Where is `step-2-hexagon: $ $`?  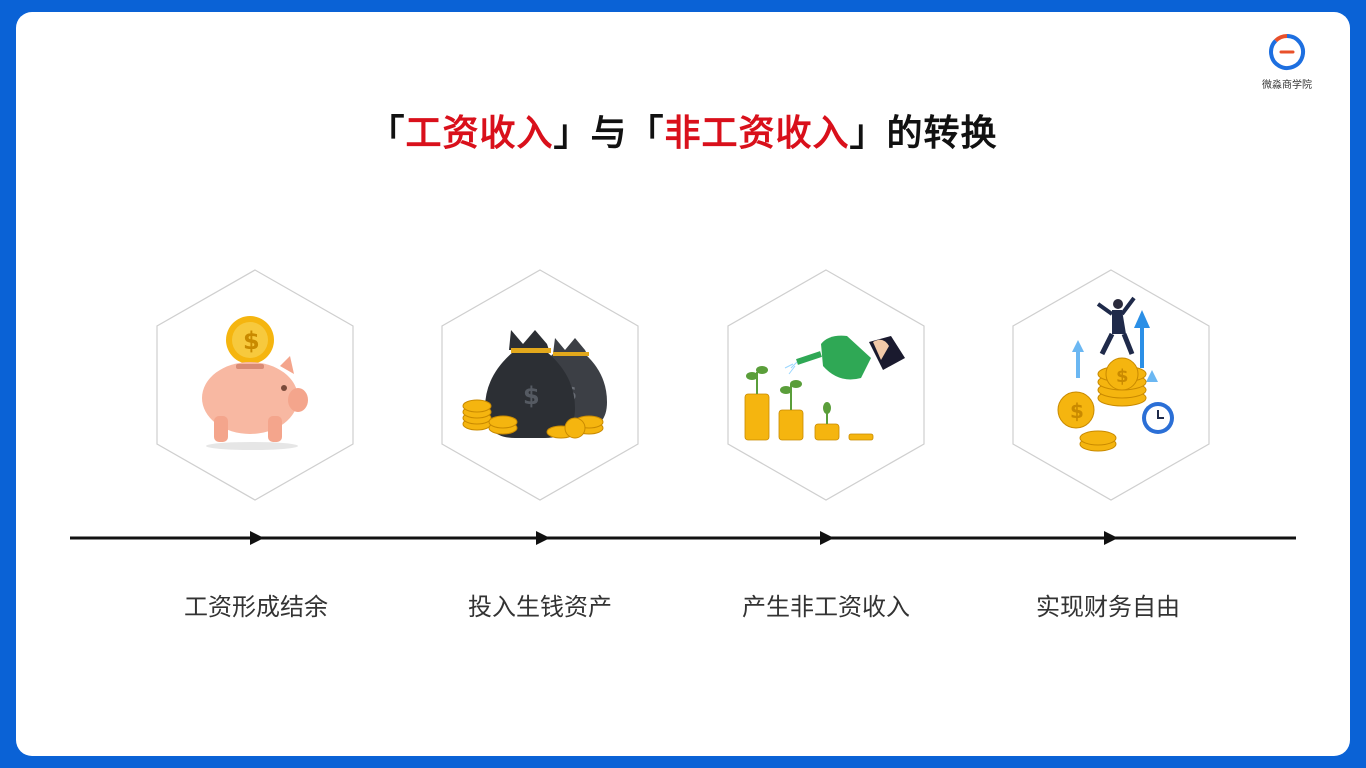 step-2-hexagon: $ $ is located at coordinates (540, 385).